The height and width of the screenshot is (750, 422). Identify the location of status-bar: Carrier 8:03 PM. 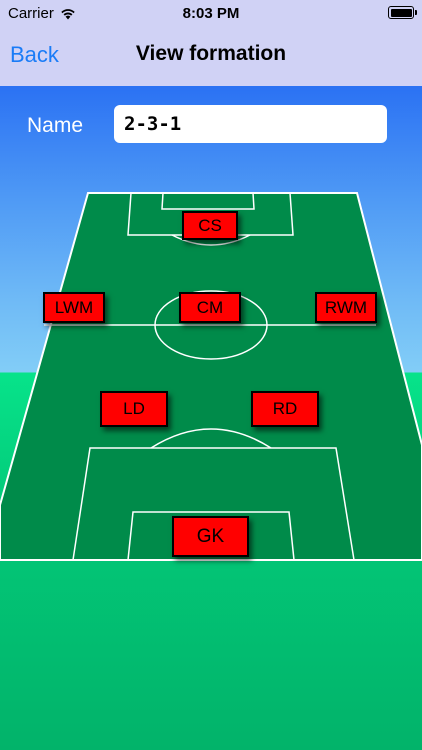
(211, 14).